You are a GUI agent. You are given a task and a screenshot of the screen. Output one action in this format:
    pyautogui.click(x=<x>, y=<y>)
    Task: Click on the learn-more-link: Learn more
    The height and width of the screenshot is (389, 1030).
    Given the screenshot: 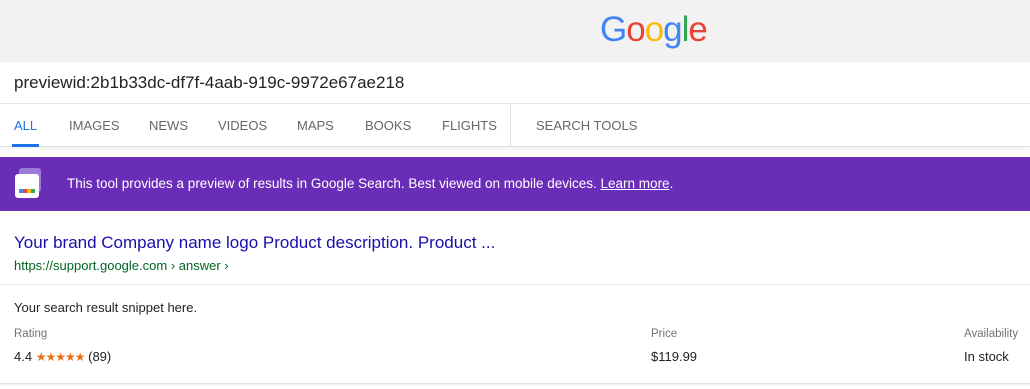 What is the action you would take?
    pyautogui.click(x=635, y=183)
    